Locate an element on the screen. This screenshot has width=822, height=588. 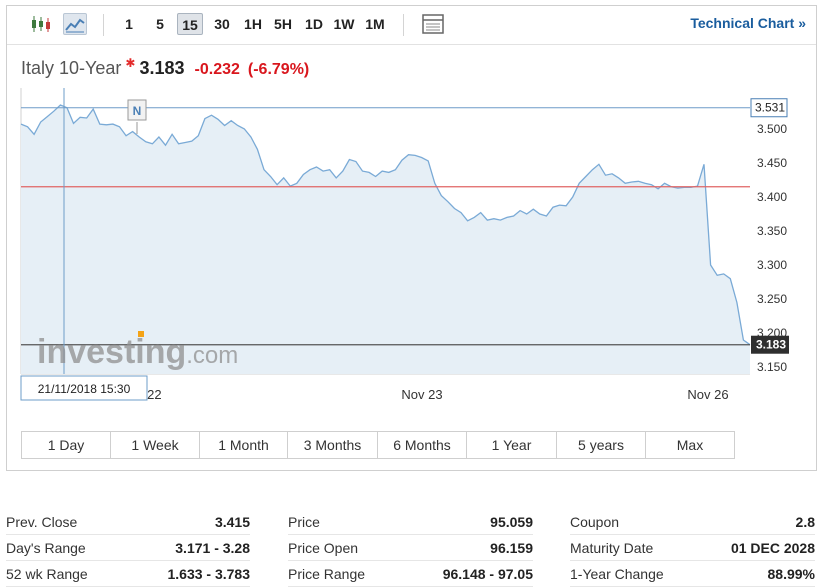
stats-row: Price Open 96.159 is located at coordinates (410, 547).